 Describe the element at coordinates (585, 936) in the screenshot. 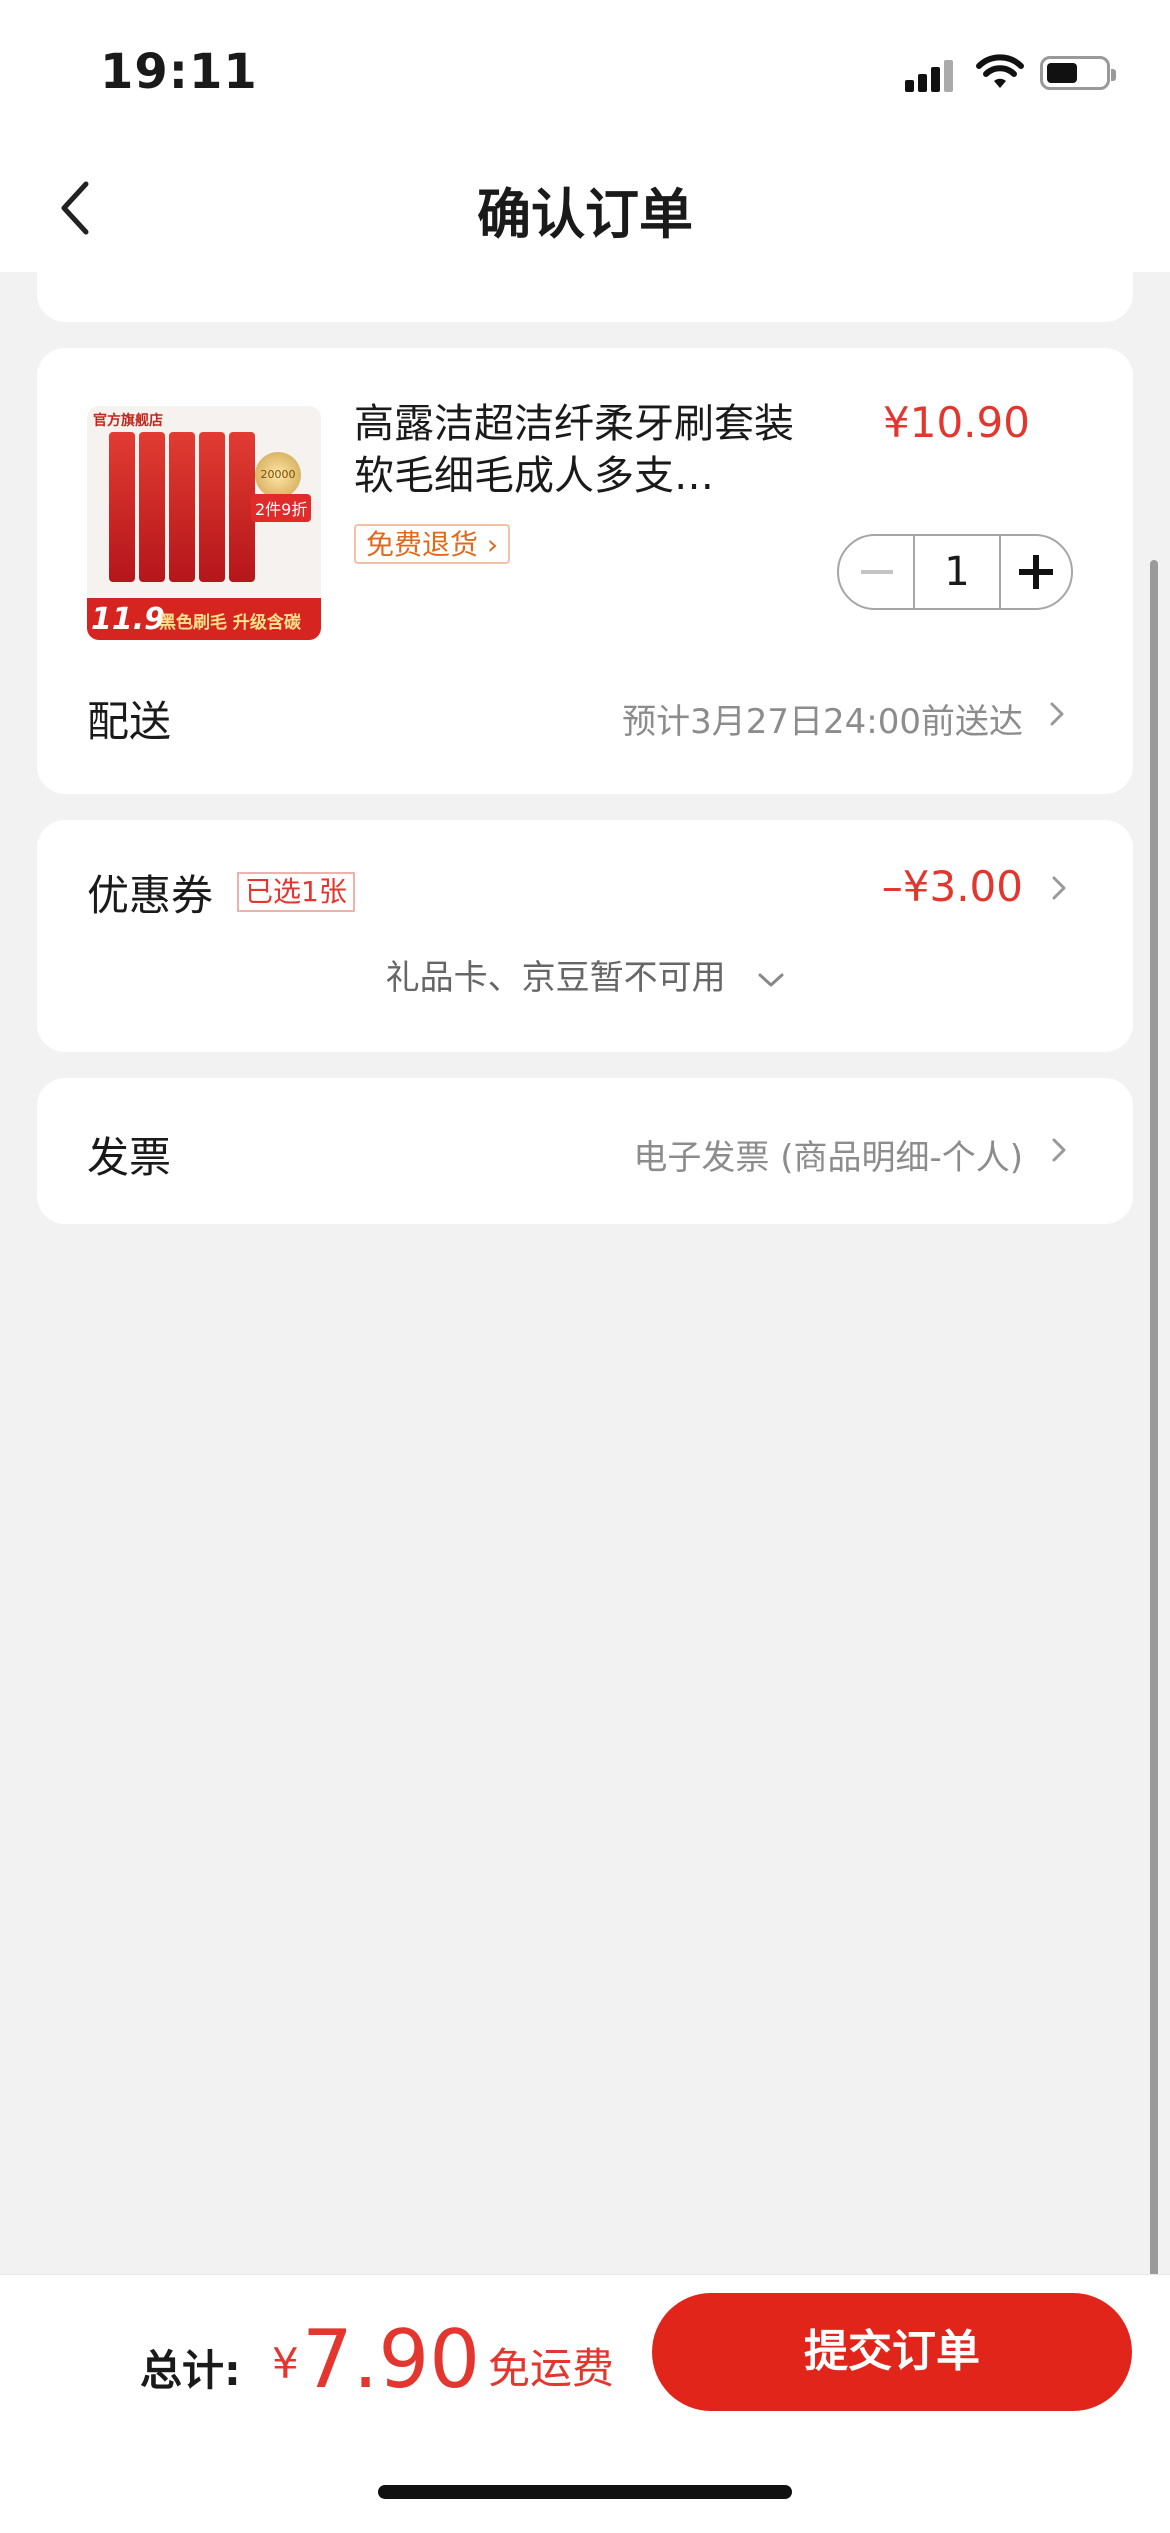

I see `coupon-card: 优惠券 已选1张 –¥3.00 礼品卡、京豆暂不可用` at that location.